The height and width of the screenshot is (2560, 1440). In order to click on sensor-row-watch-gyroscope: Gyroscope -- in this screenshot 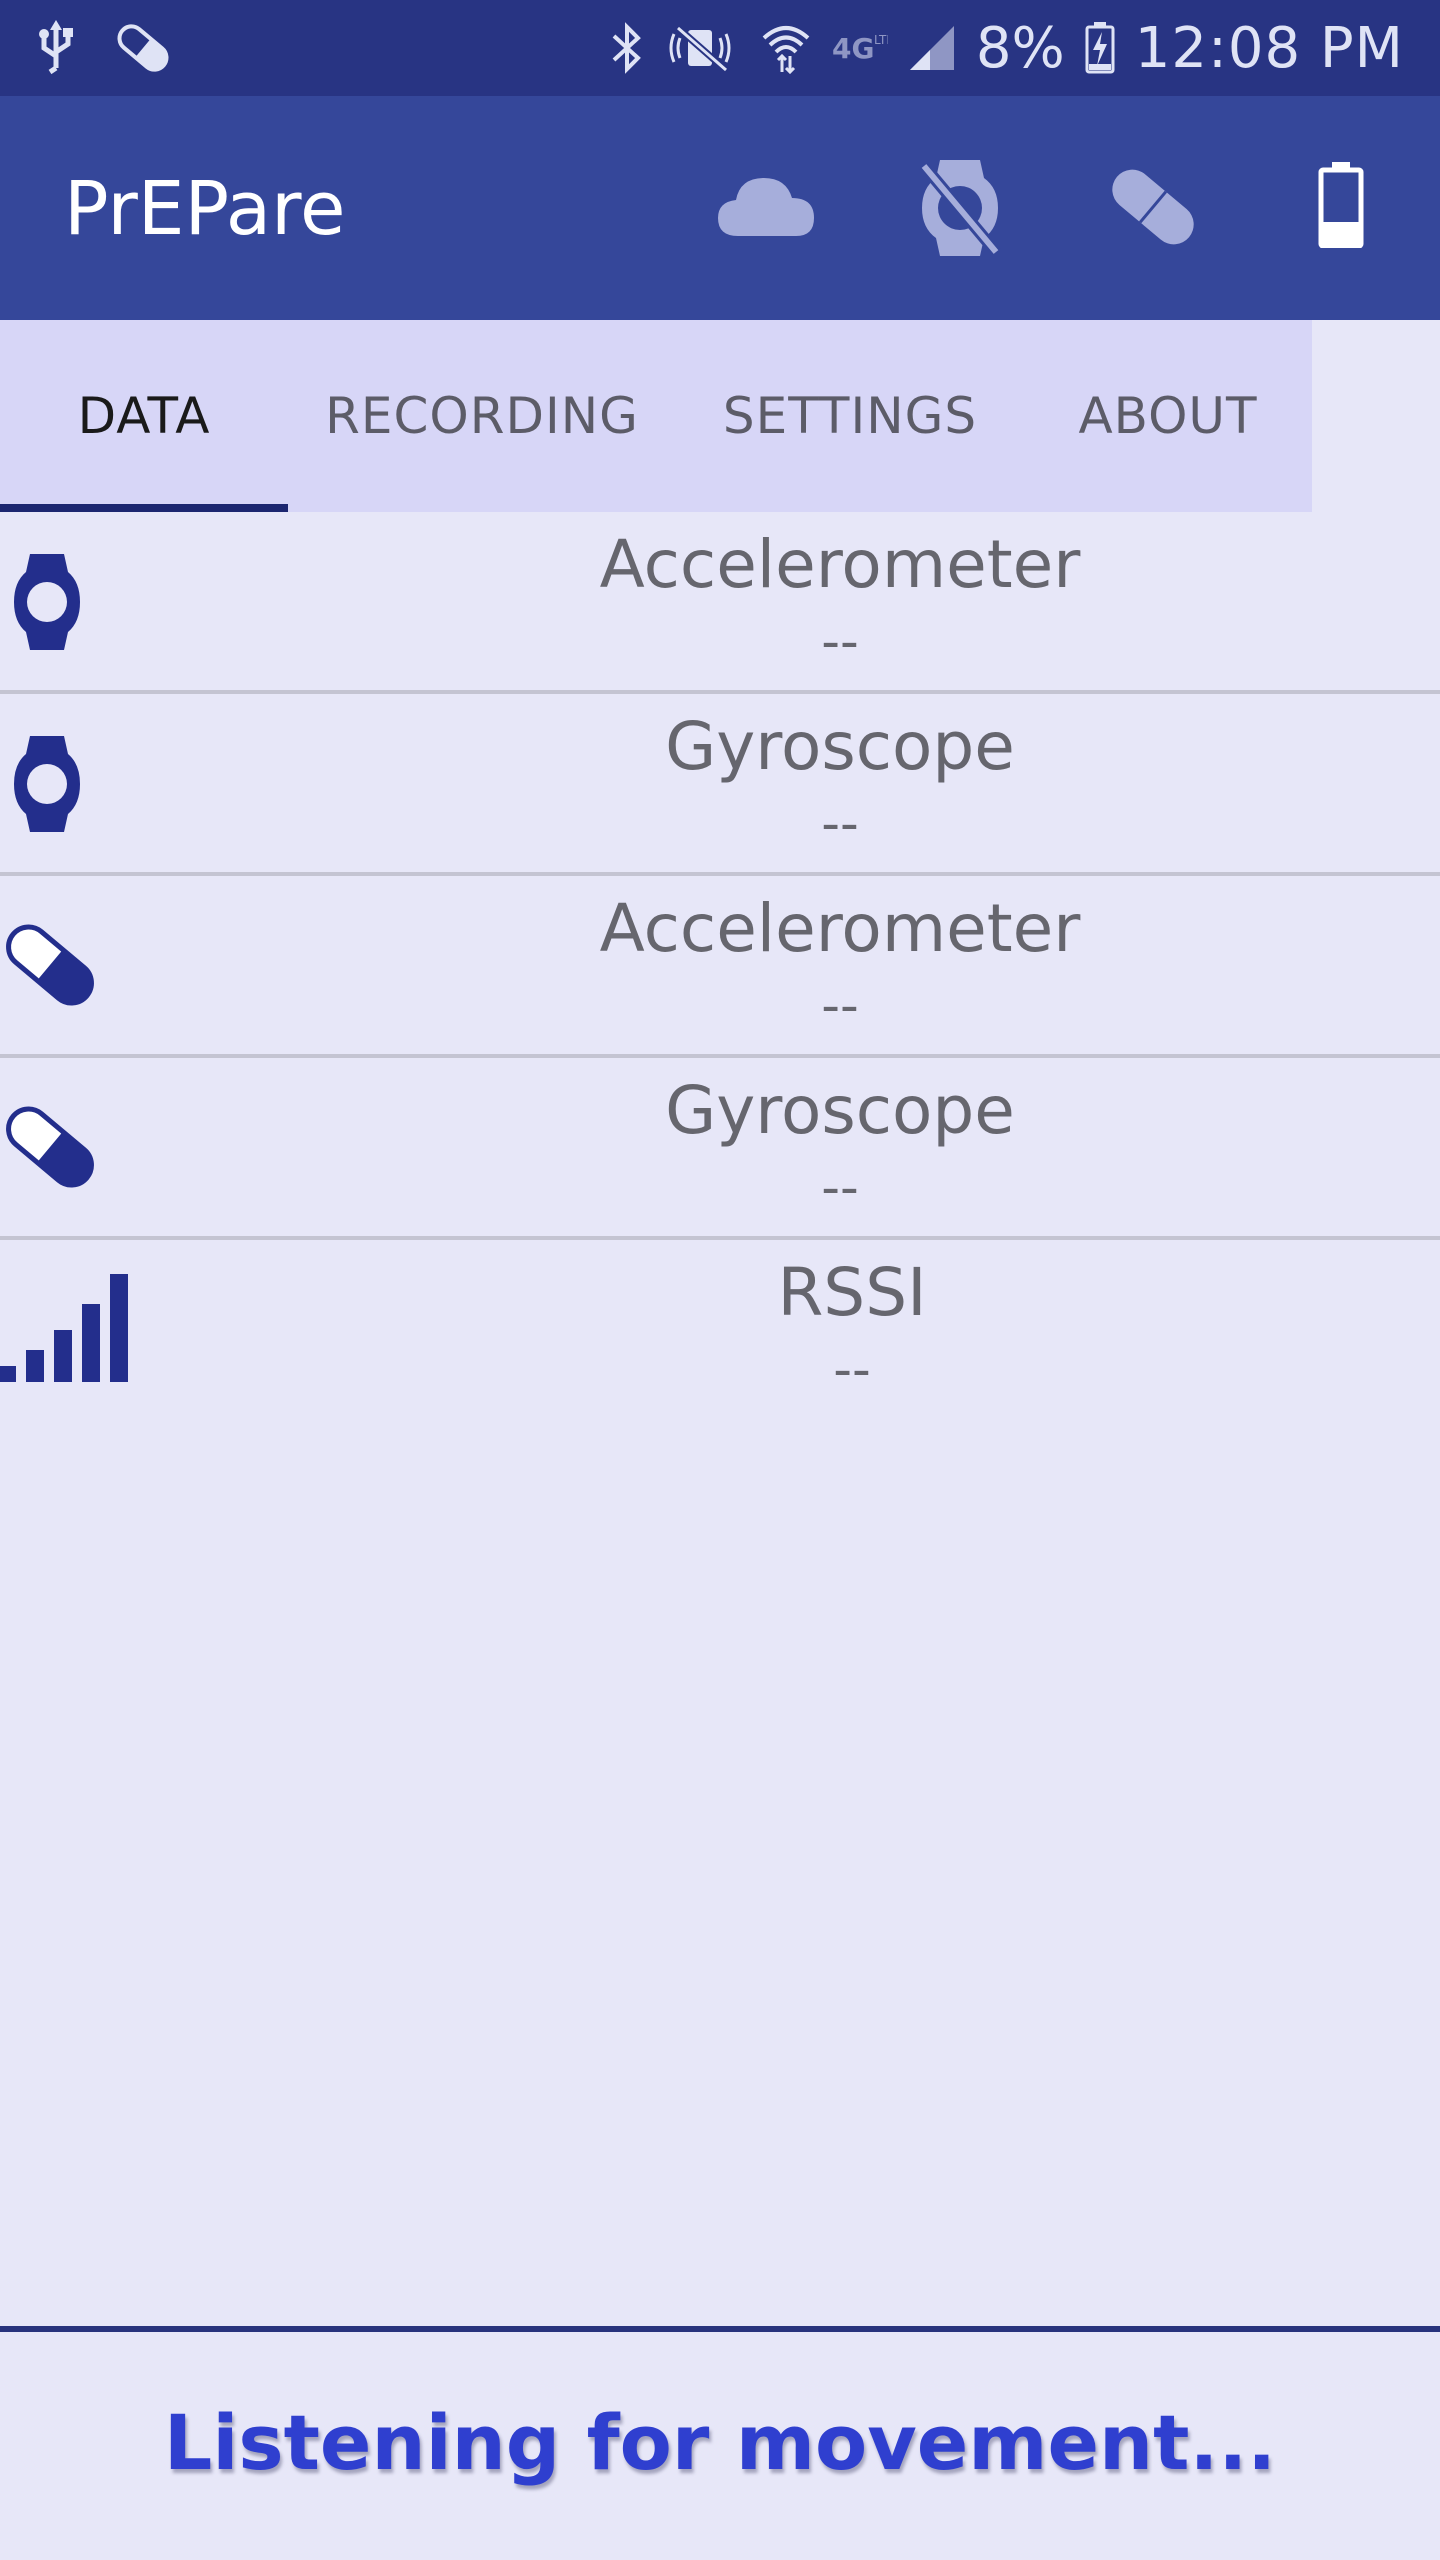, I will do `click(720, 785)`.